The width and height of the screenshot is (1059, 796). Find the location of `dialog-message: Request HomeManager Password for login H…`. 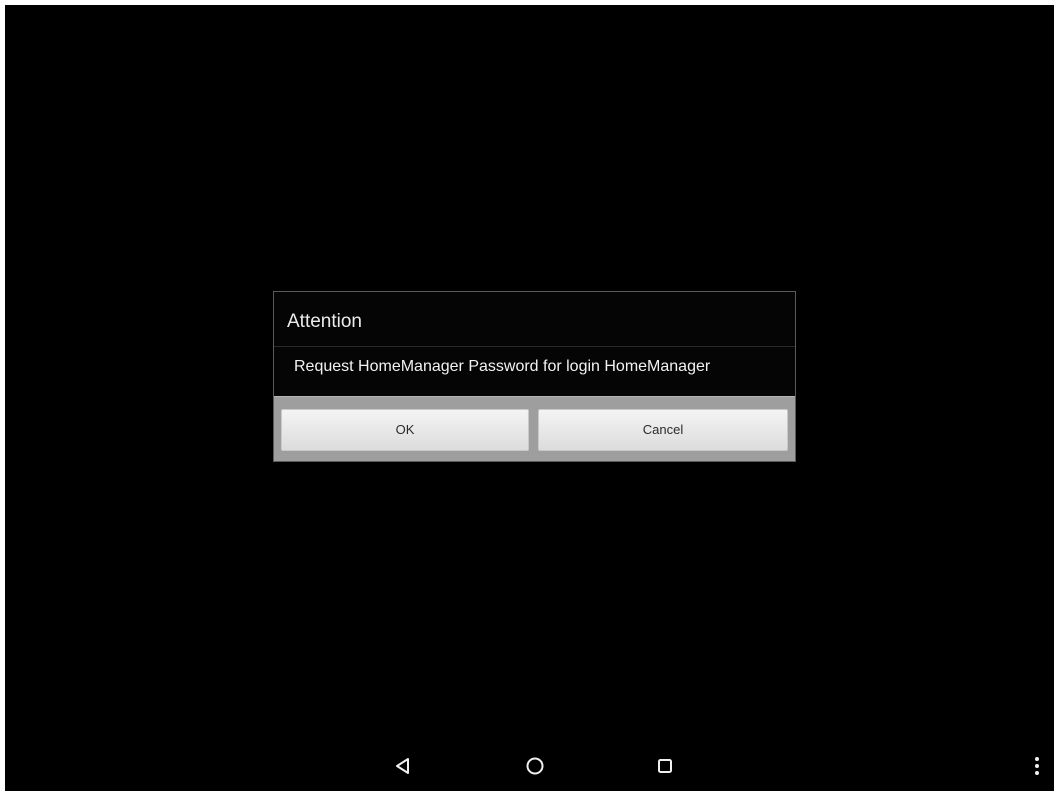

dialog-message: Request HomeManager Password for login H… is located at coordinates (502, 366).